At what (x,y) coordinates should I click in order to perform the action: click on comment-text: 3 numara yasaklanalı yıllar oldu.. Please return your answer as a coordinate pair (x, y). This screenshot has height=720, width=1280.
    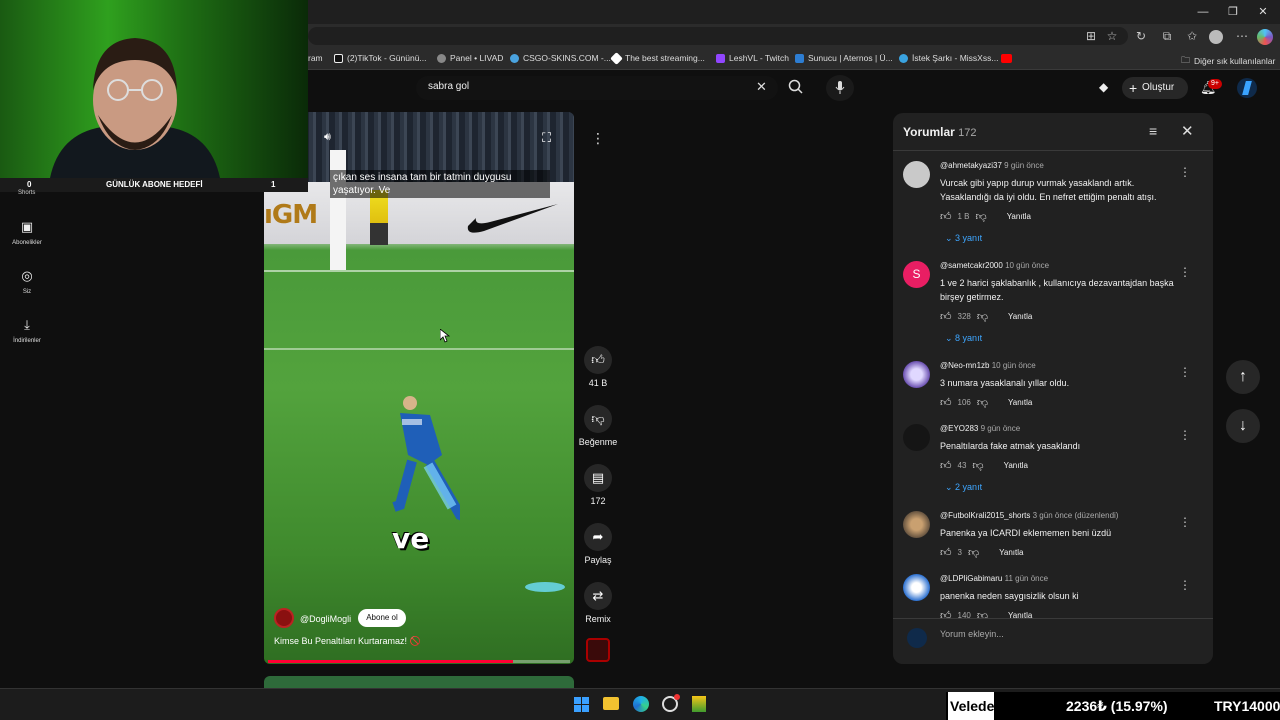
    Looking at the image, I should click on (1005, 383).